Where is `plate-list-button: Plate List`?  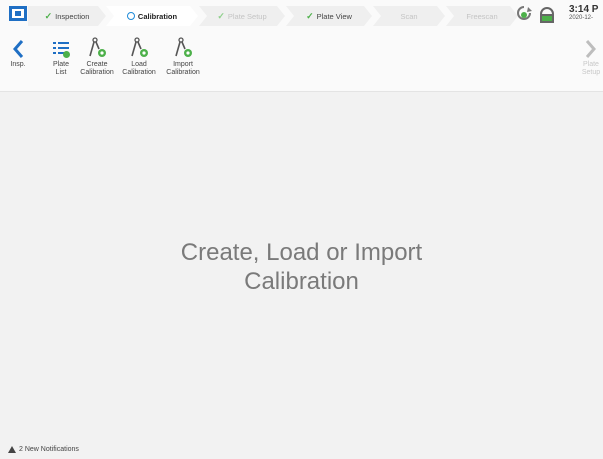 plate-list-button: Plate List is located at coordinates (61, 54).